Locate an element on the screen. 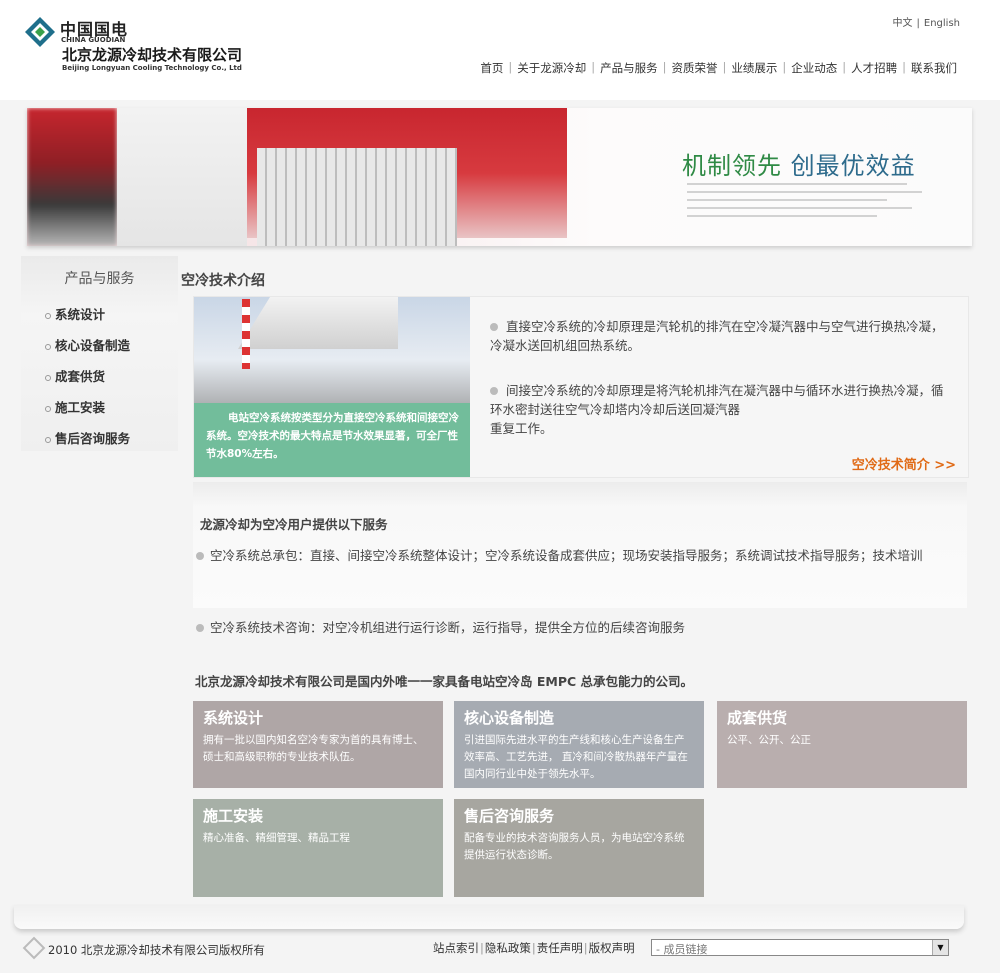 Image resolution: width=1000 pixels, height=973 pixels. service-item-text: 空冷系统技术咨询：对空冷机组进行运行诊断，运行指导，提供全方位的后续咨询服务 is located at coordinates (448, 627).